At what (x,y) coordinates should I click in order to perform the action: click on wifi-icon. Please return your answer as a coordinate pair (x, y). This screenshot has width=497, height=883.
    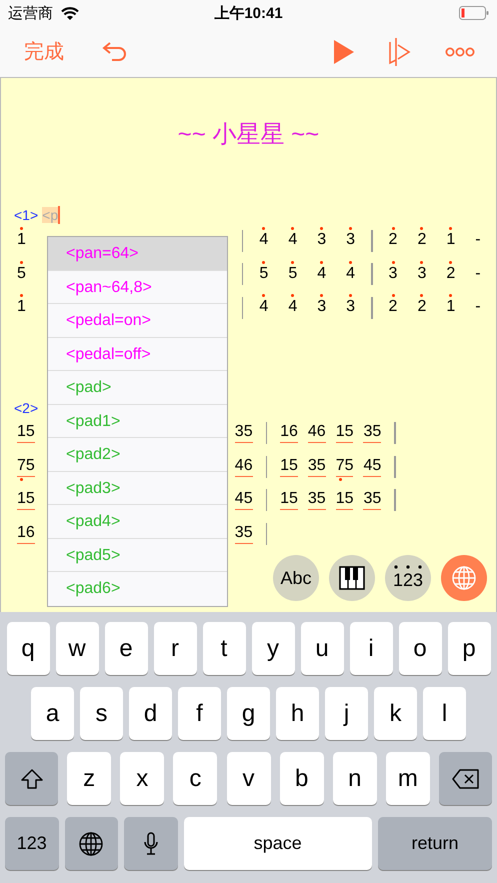
    Looking at the image, I should click on (70, 13).